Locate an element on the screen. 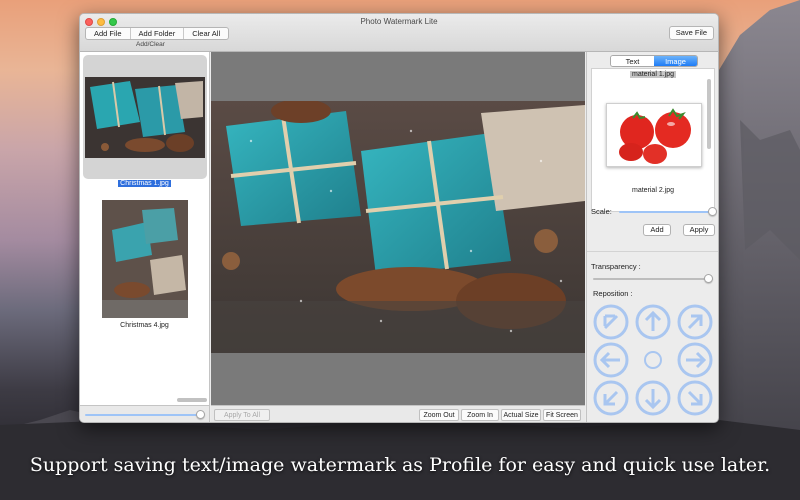 The width and height of the screenshot is (800, 500). file-label: Christmas 1.jpg is located at coordinates (144, 183).